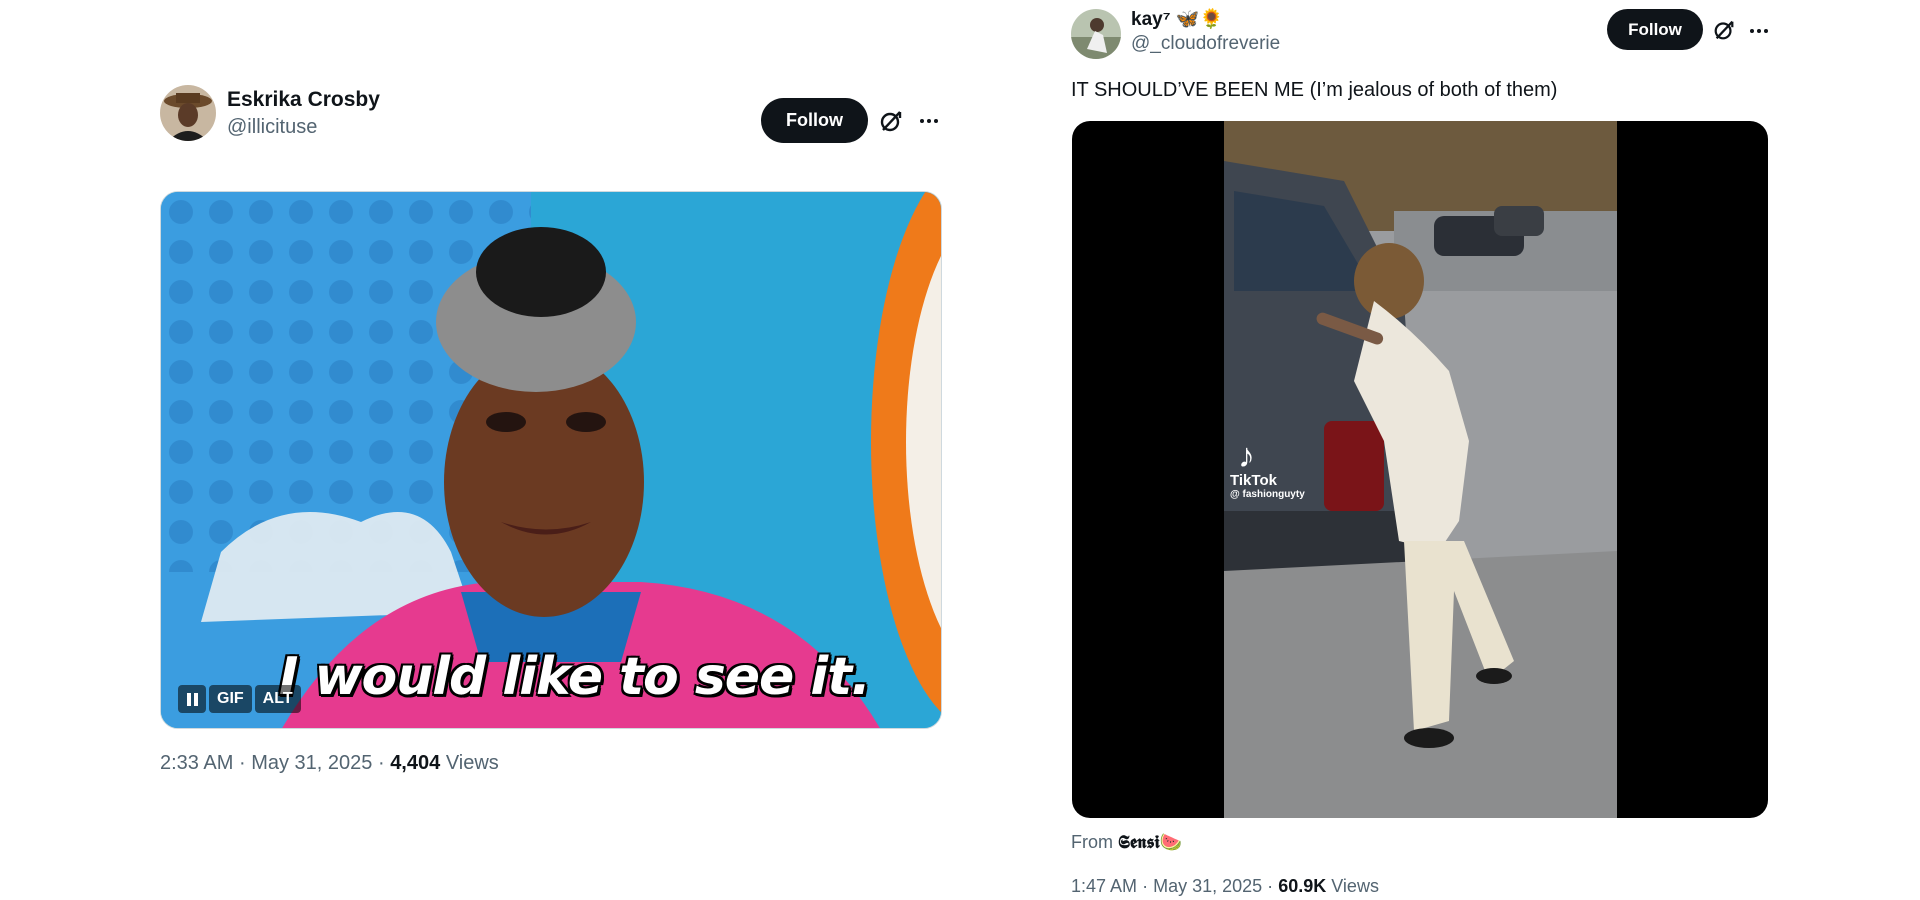  I want to click on author-info: kay⁷ 🦋🌻 @_cloudofreverie, so click(1205, 32).